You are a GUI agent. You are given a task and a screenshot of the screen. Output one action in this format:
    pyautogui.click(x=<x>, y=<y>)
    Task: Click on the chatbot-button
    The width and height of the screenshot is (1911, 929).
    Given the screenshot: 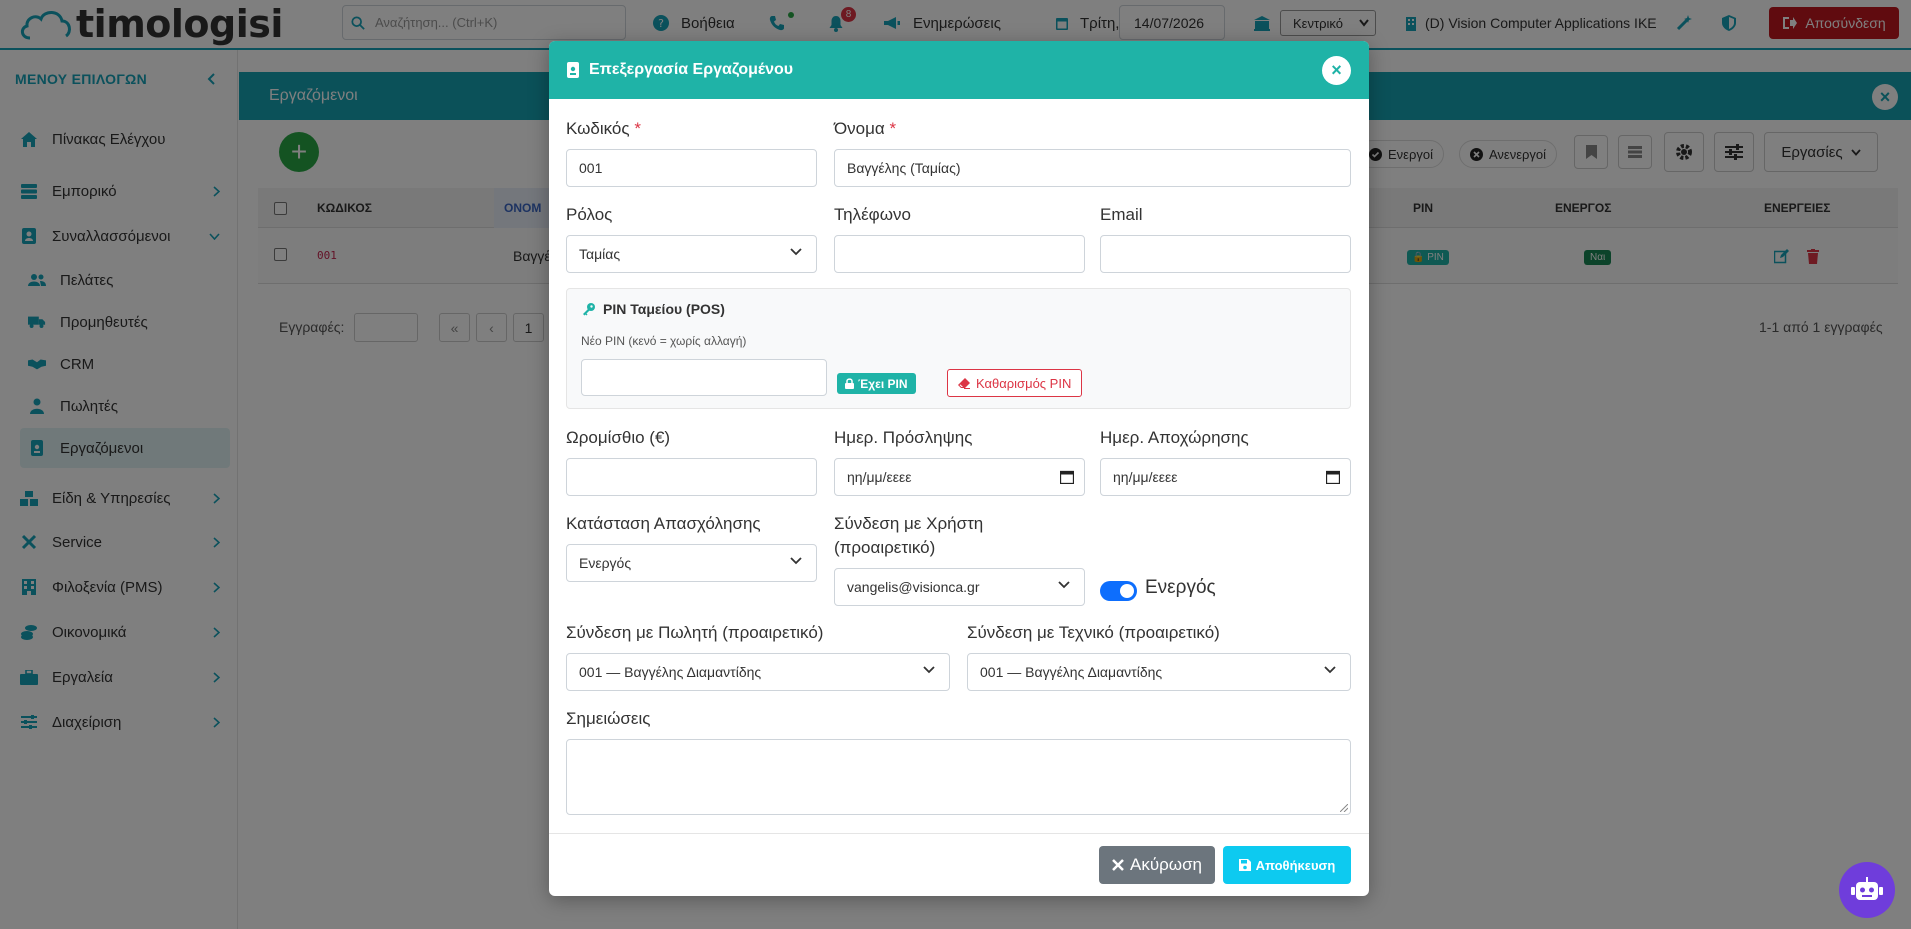 What is the action you would take?
    pyautogui.click(x=1867, y=890)
    